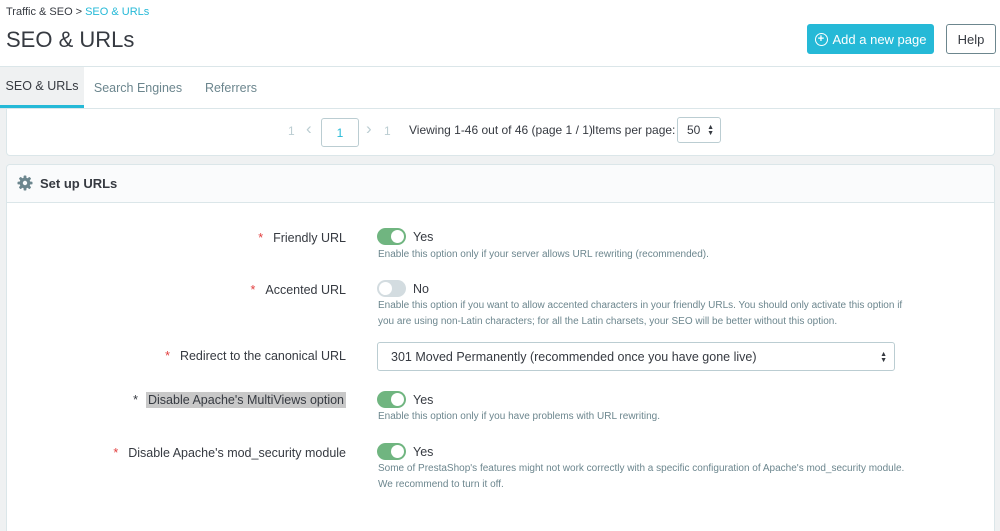 The height and width of the screenshot is (531, 1000). I want to click on friendly-url-switch, so click(391, 236).